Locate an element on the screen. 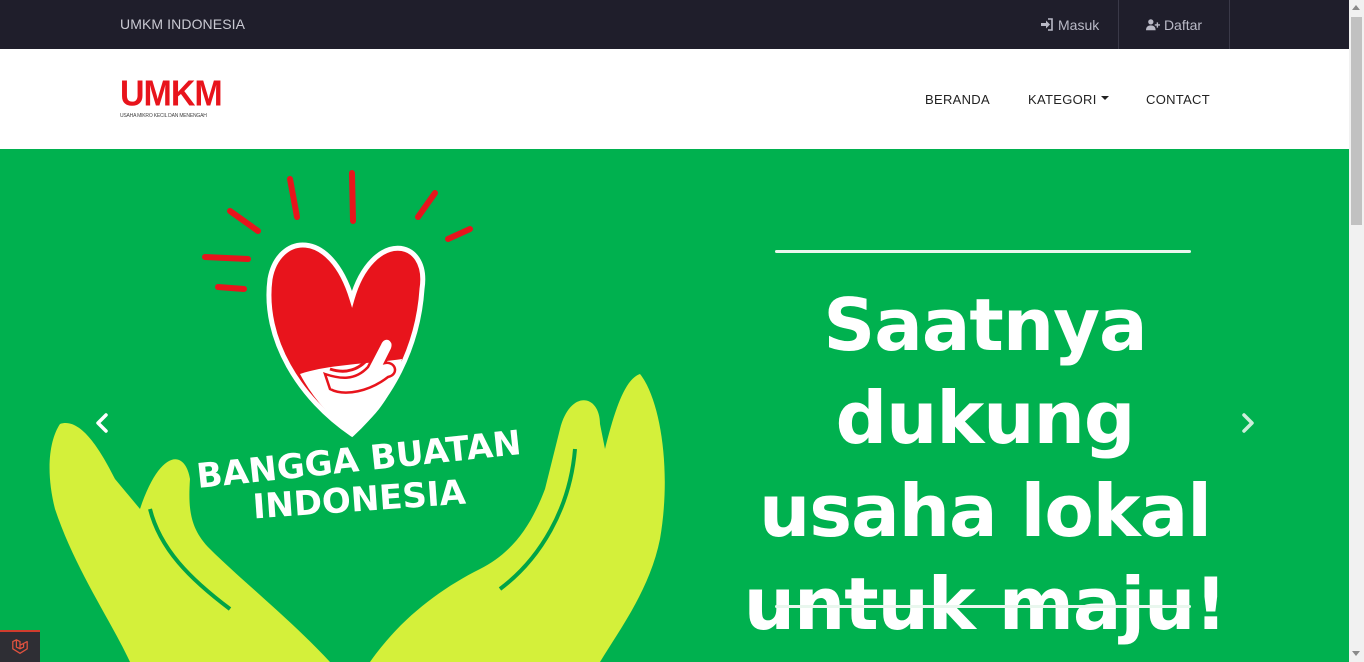  laravel-icon is located at coordinates (20, 646).